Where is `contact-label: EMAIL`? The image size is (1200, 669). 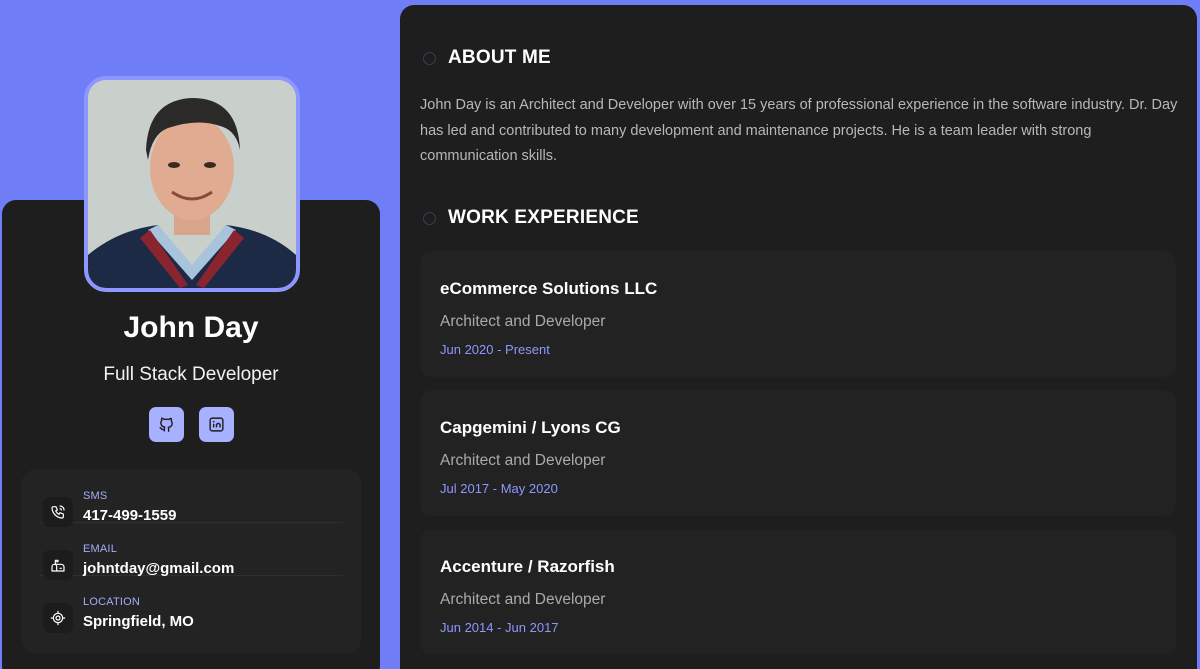 contact-label: EMAIL is located at coordinates (100, 549).